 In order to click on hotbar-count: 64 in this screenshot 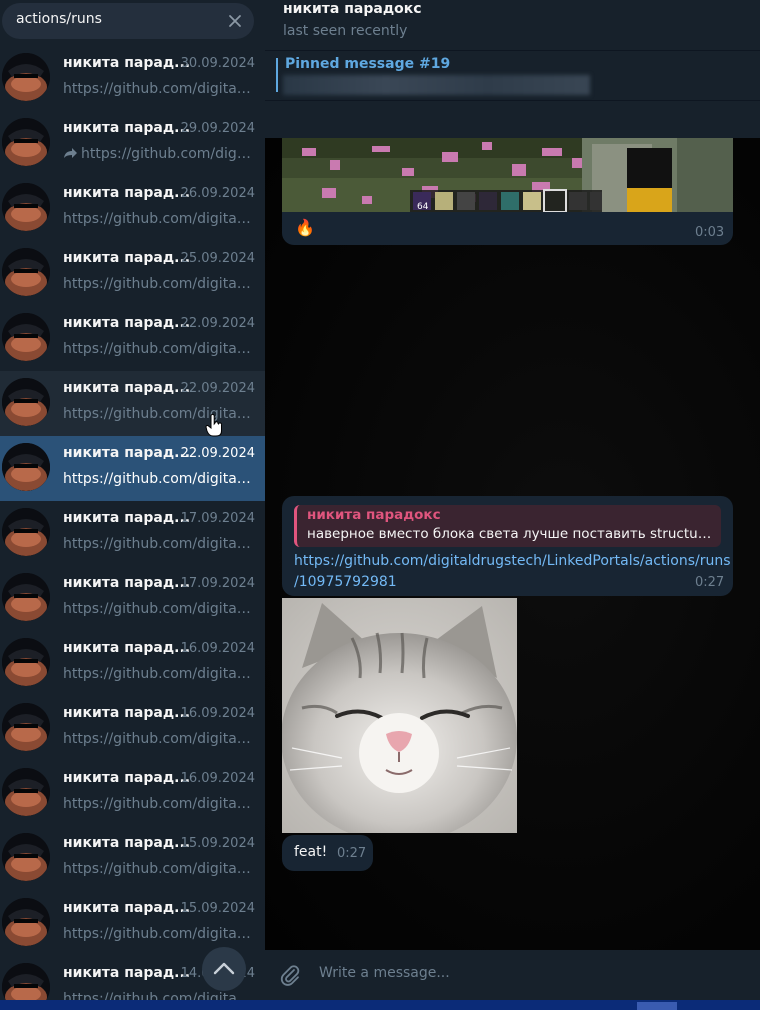, I will do `click(423, 207)`.